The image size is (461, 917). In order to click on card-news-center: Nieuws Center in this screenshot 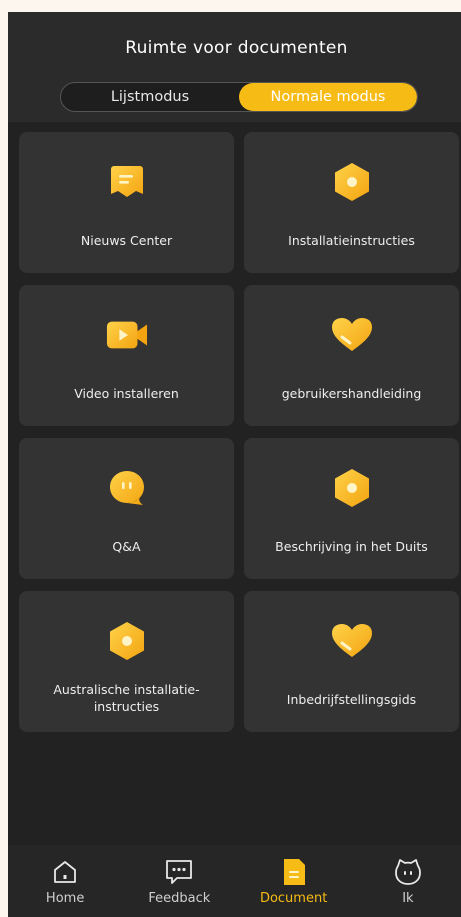, I will do `click(126, 202)`.